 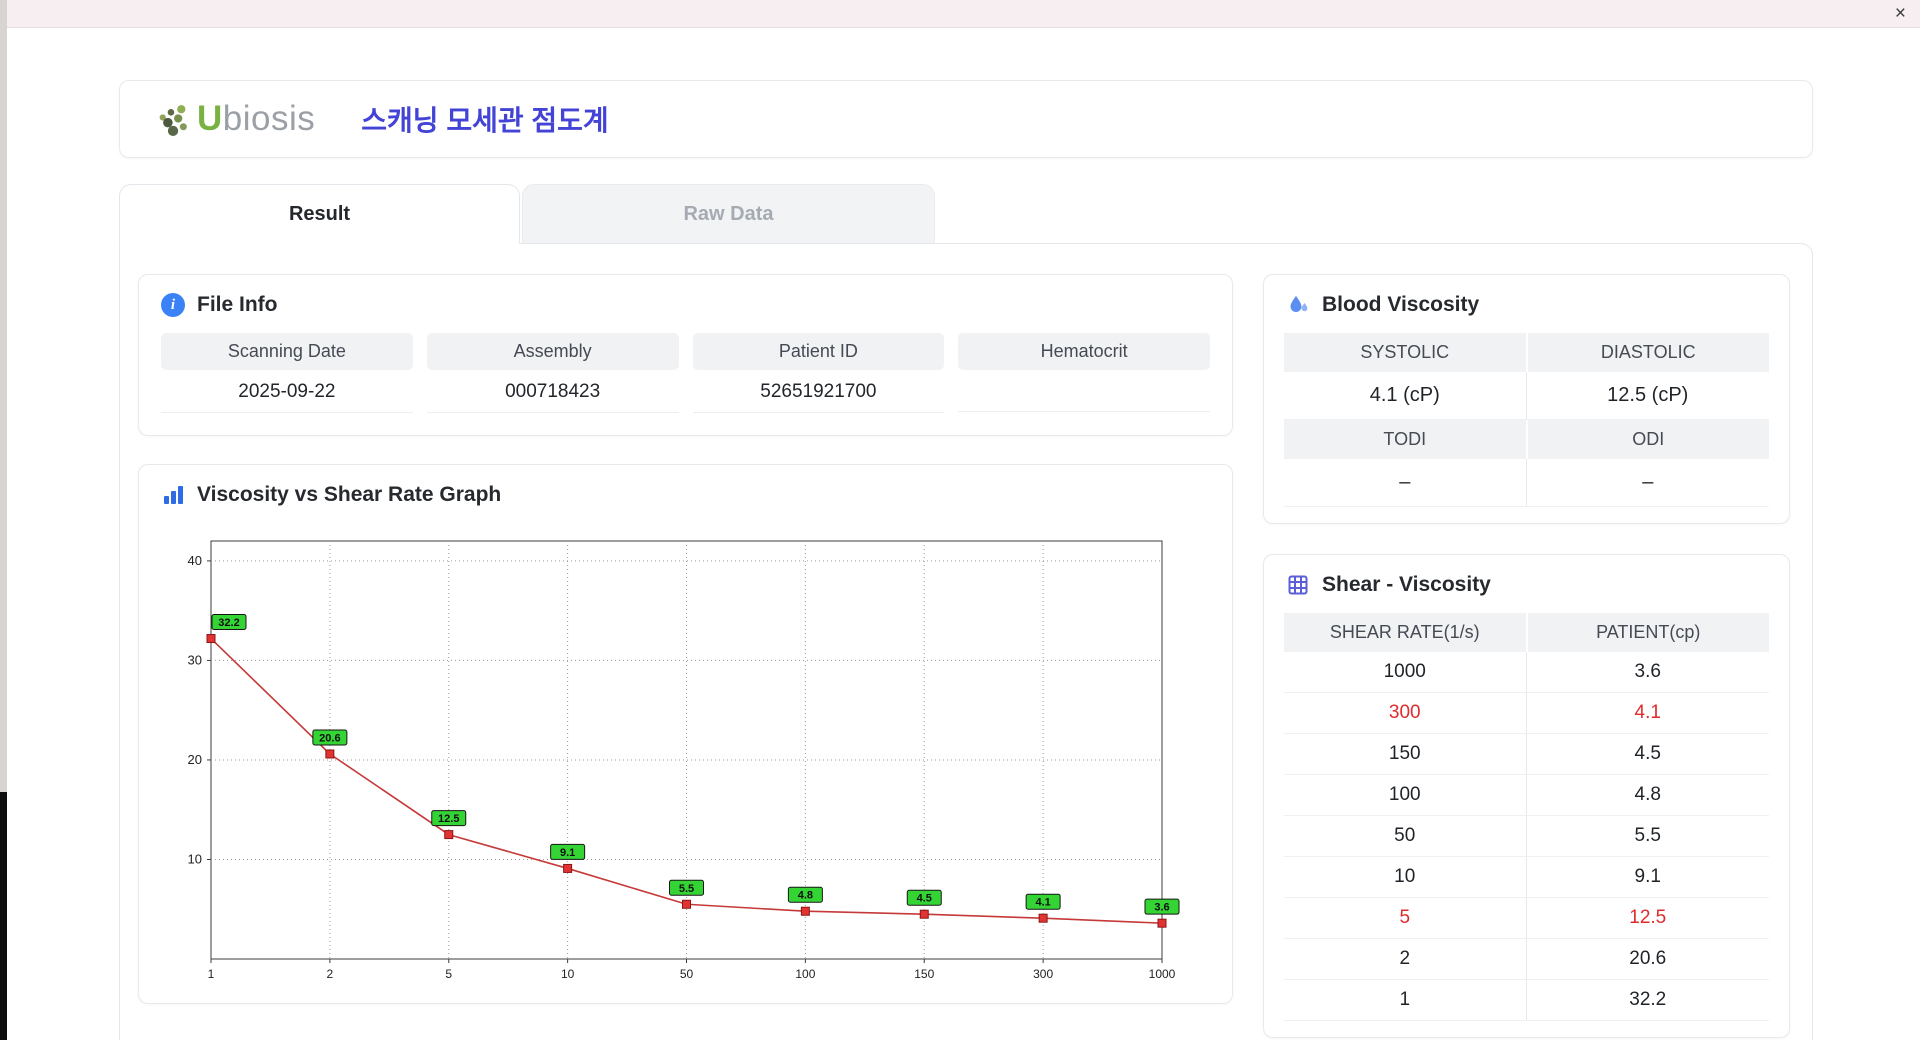 I want to click on shear-row: 10 9.1, so click(x=1526, y=877).